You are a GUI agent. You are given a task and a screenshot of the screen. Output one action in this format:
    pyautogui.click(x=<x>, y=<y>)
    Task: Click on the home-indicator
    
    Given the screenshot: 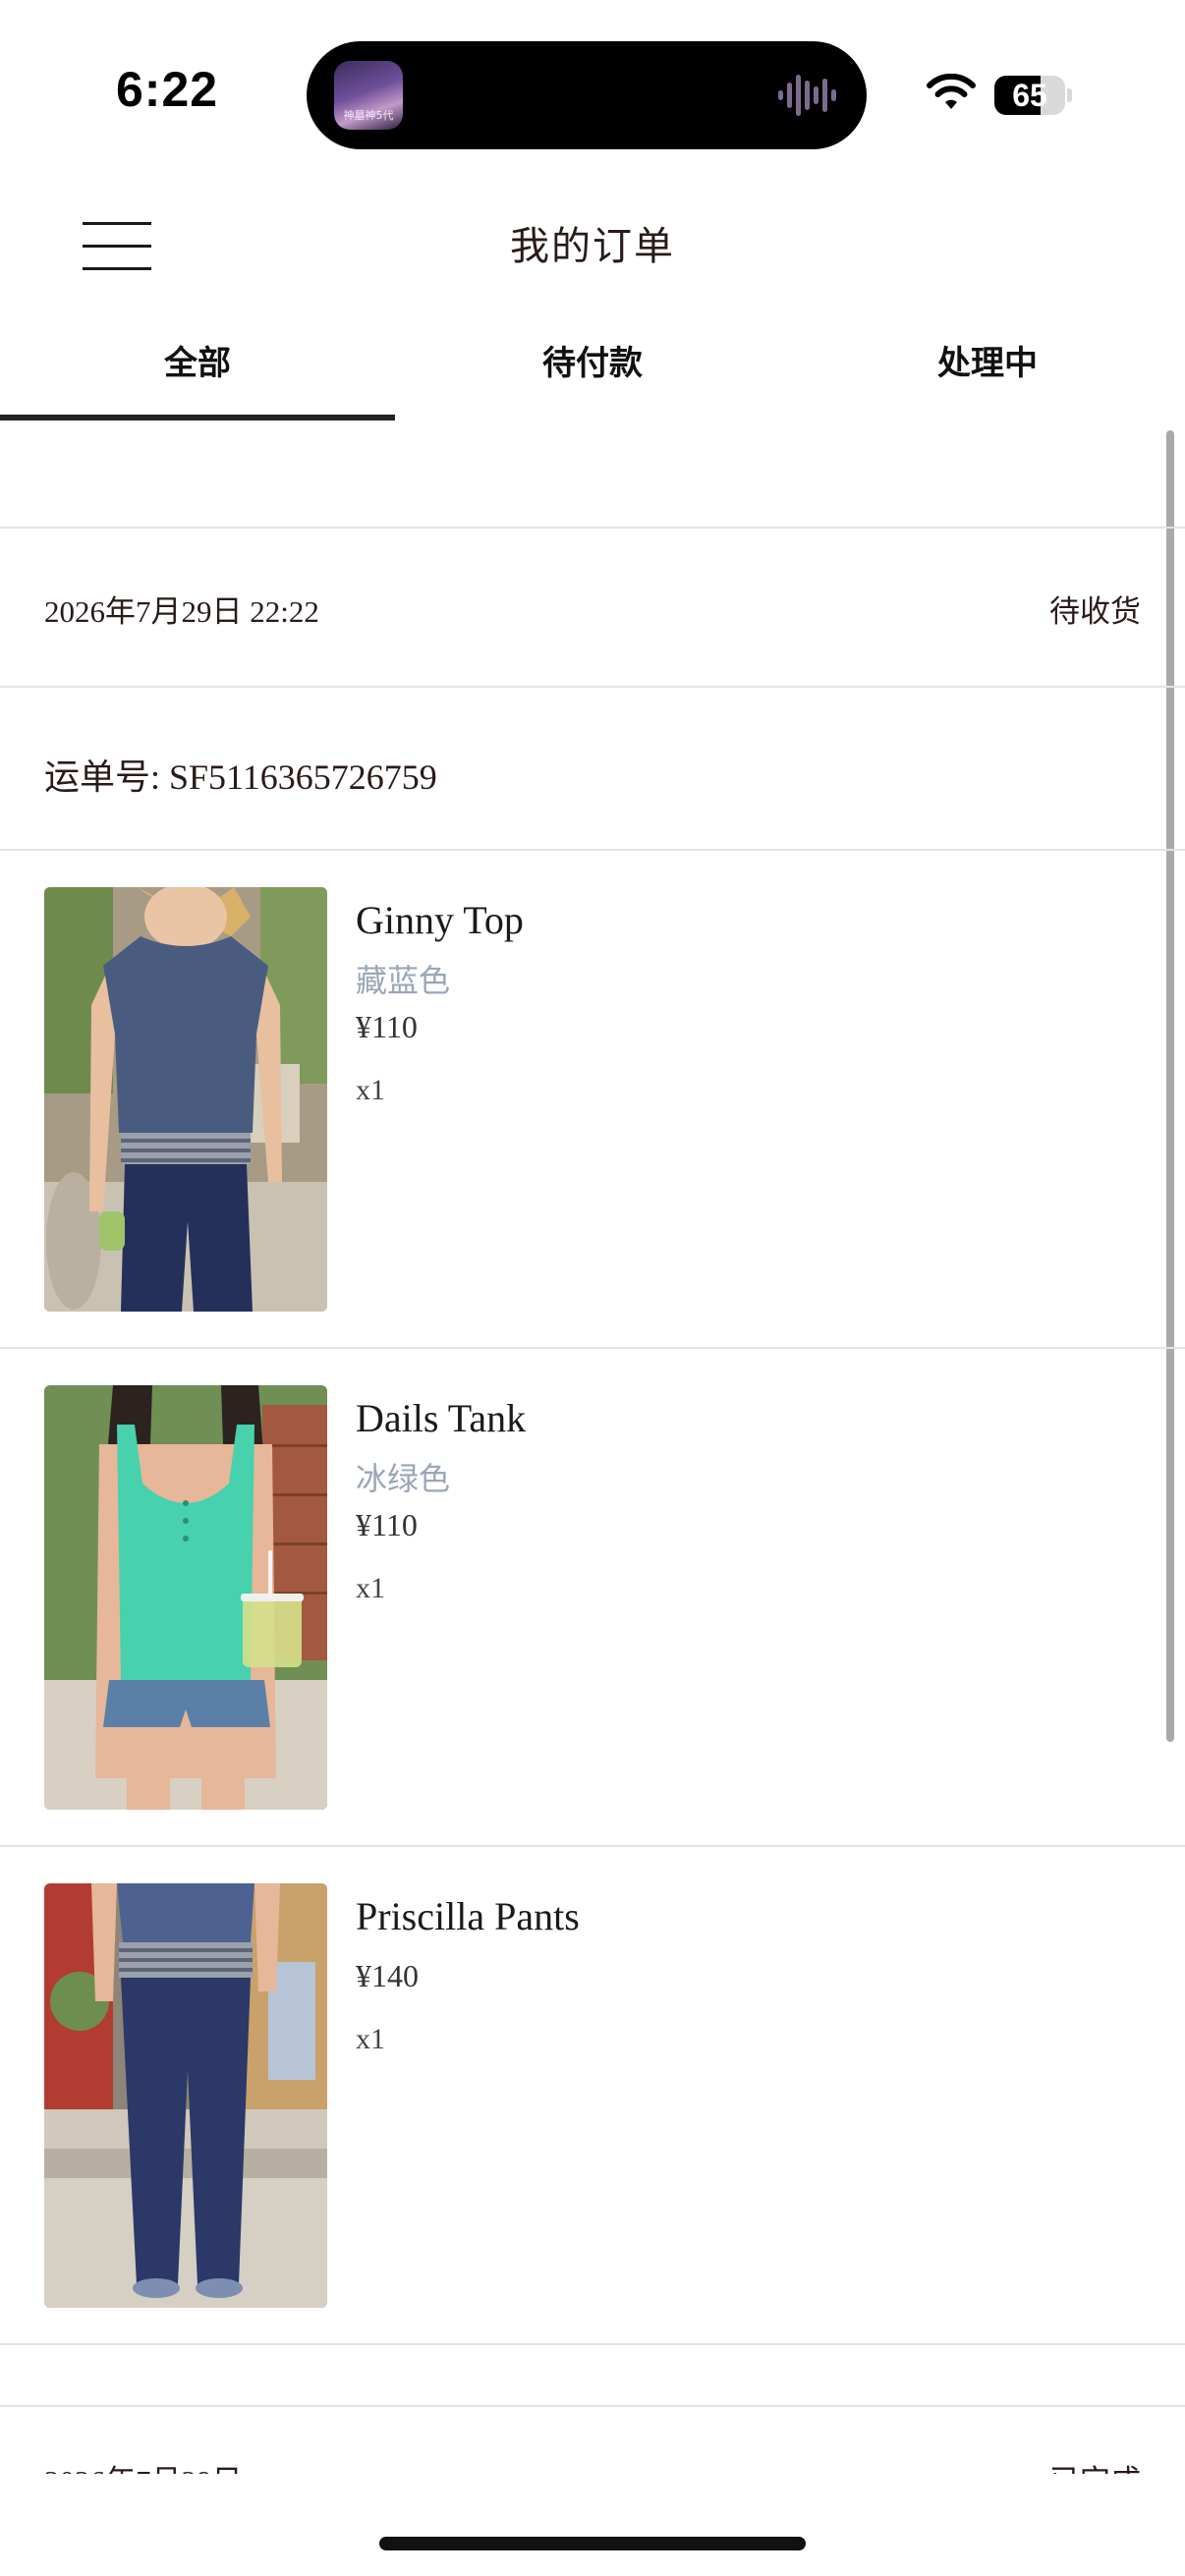 What is the action you would take?
    pyautogui.click(x=592, y=2543)
    